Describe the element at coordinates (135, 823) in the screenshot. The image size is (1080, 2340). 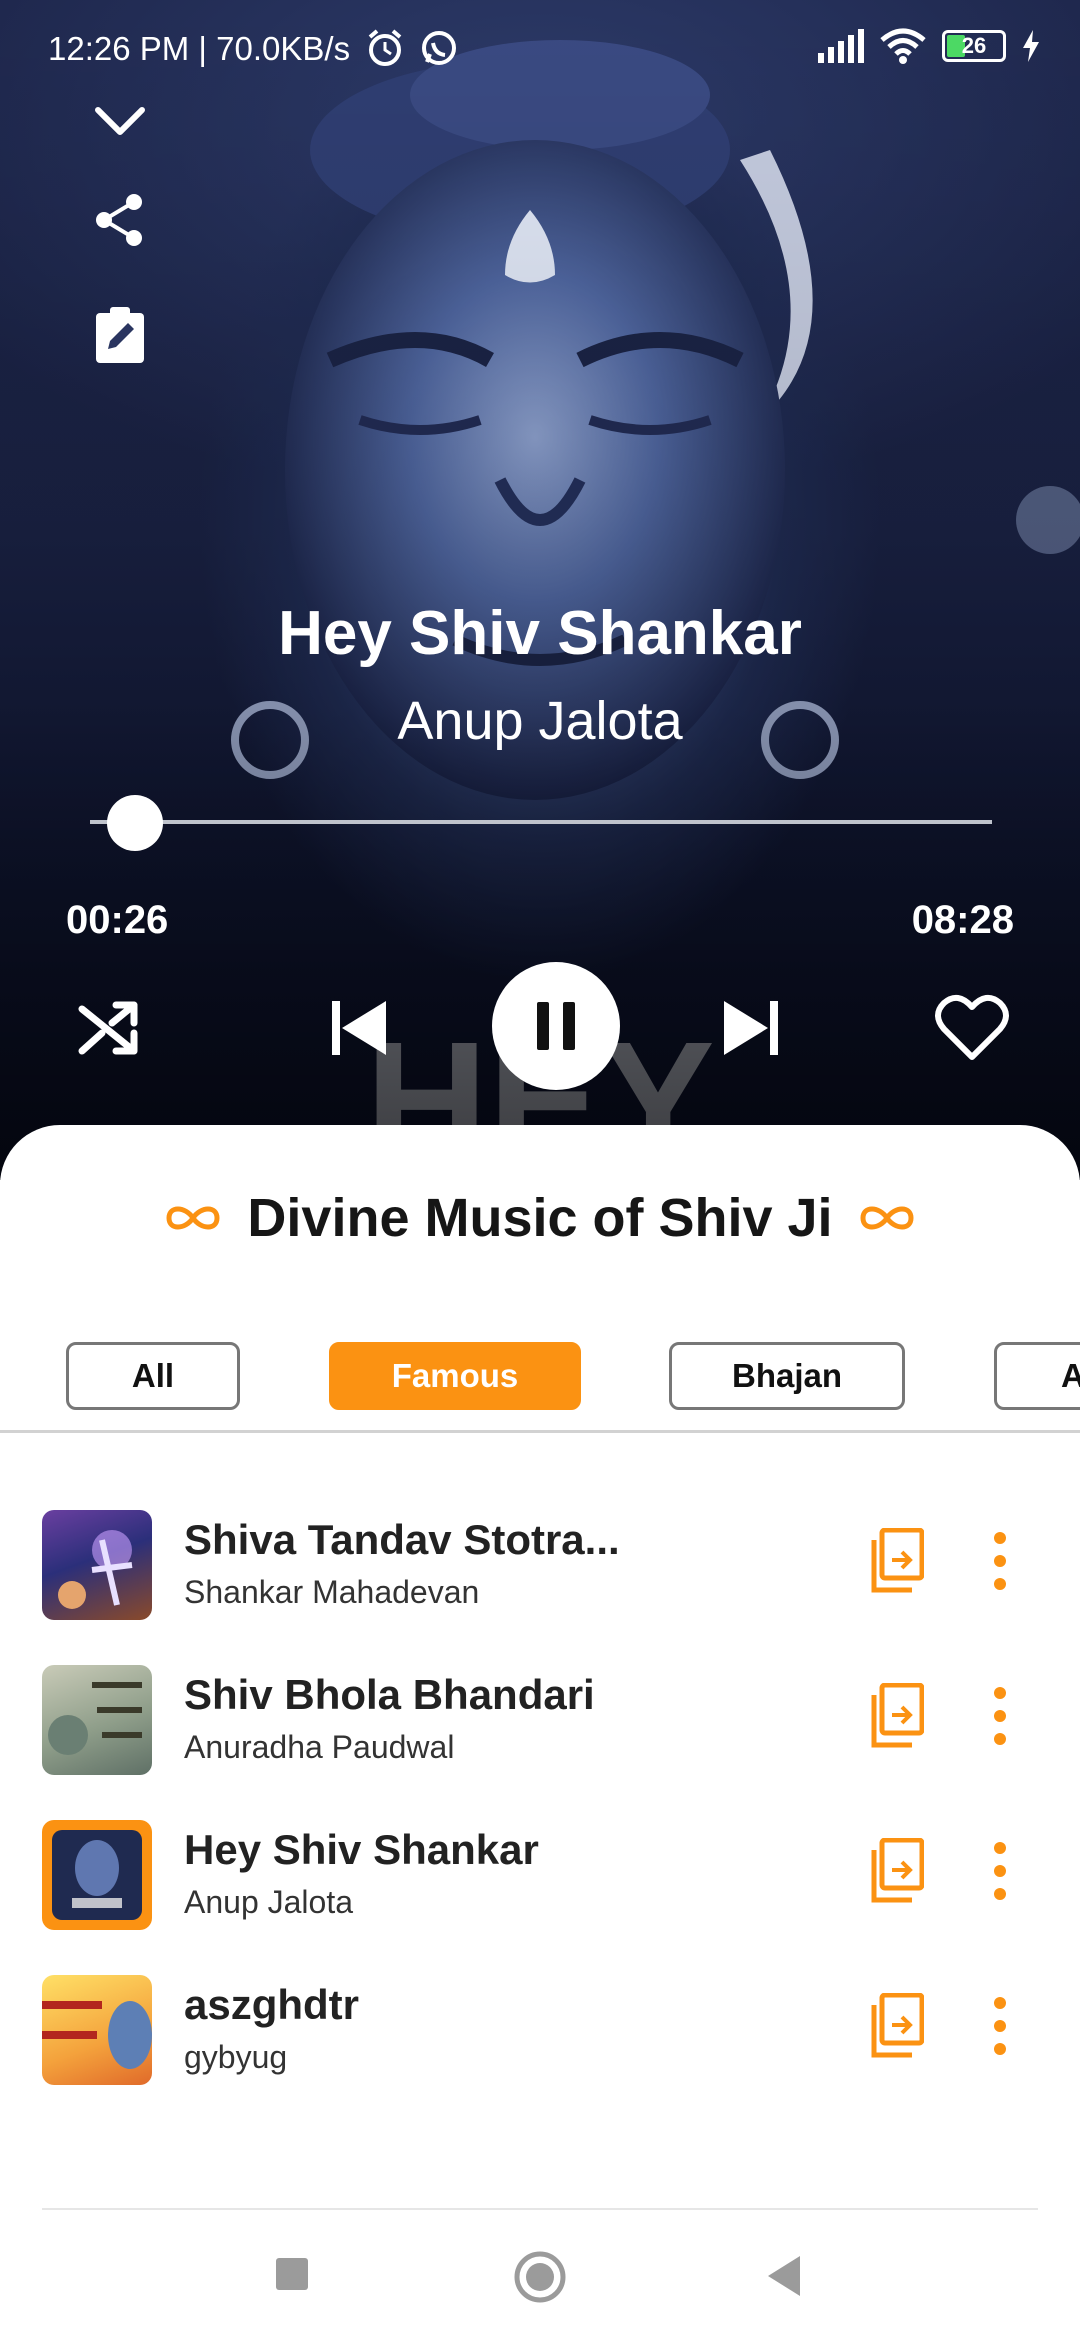
I see `seek-bar-thumb` at that location.